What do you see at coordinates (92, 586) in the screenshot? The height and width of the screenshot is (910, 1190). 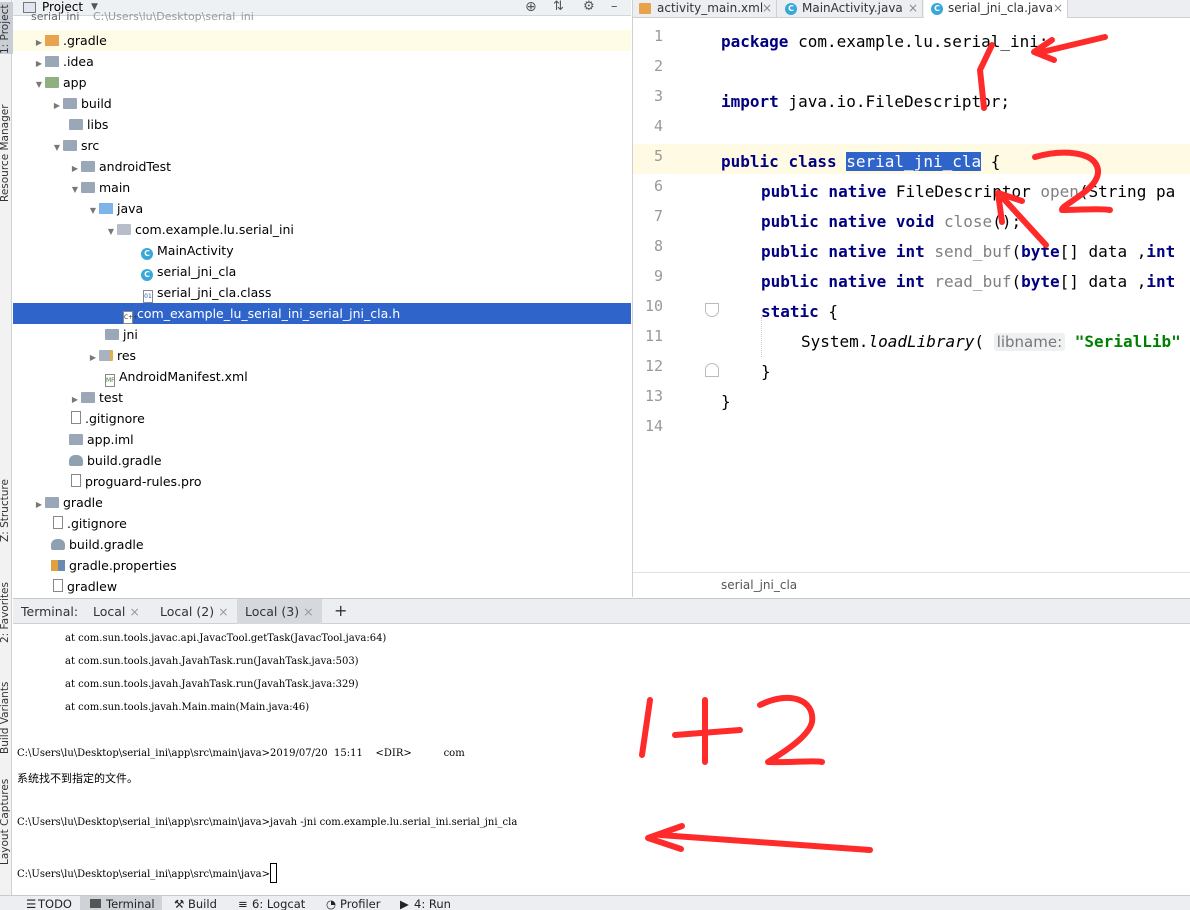 I see `tree-item-label: gradlew` at bounding box center [92, 586].